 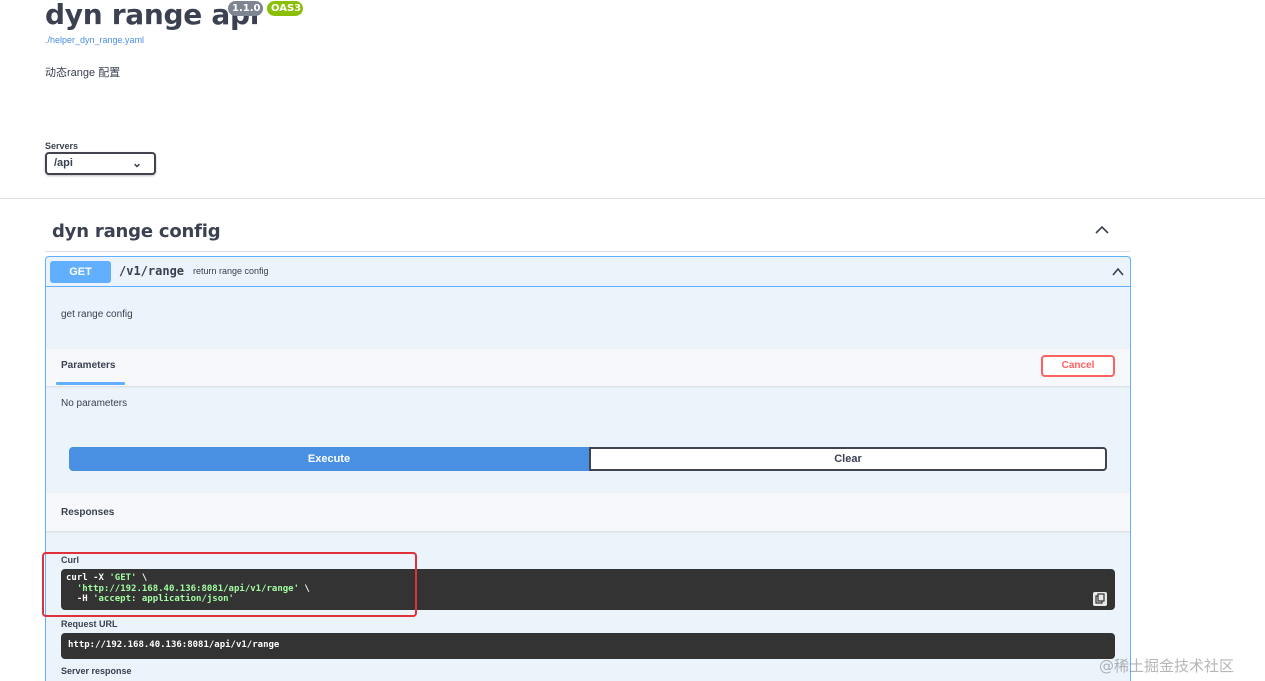 I want to click on execute-button: Execute, so click(x=329, y=459).